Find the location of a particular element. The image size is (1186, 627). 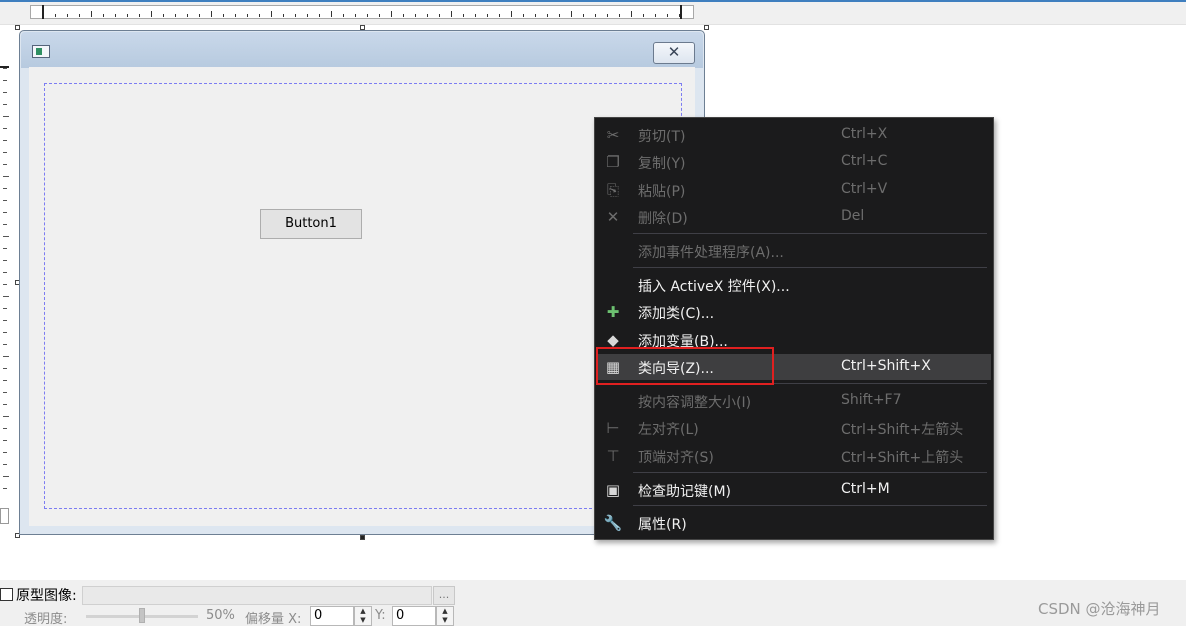

vertical-ruler-start-marker is located at coordinates (4, 67).